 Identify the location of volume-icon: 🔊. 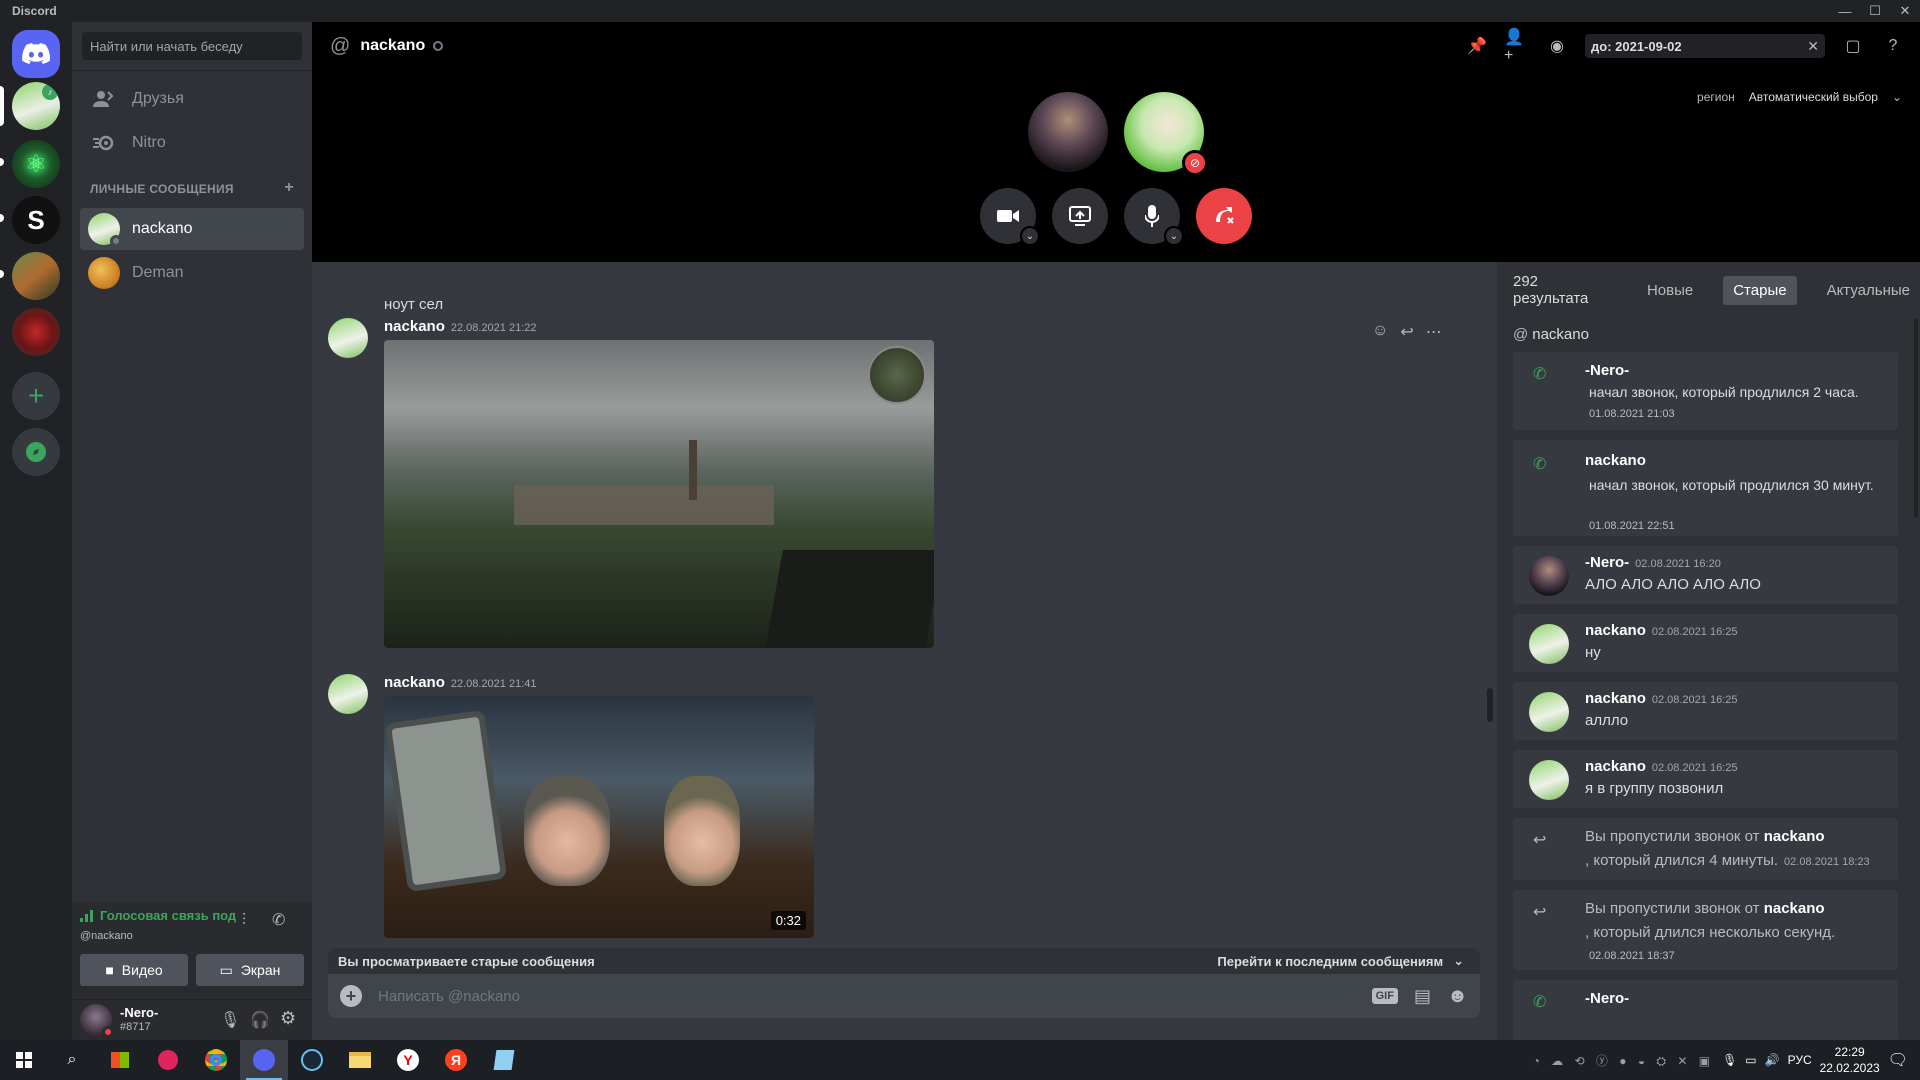
(1772, 1060).